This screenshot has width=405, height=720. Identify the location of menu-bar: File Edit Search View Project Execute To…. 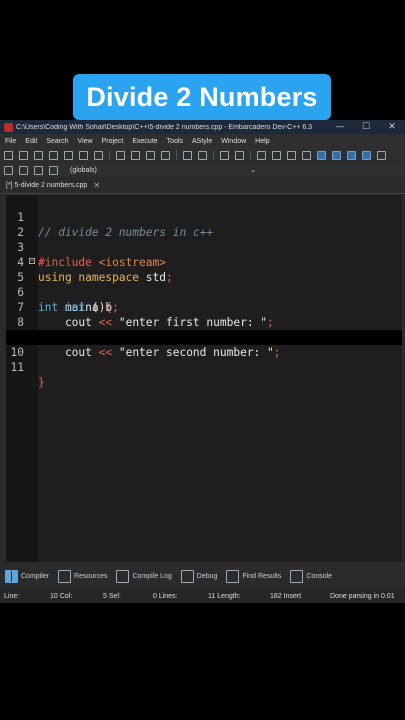
(202, 141).